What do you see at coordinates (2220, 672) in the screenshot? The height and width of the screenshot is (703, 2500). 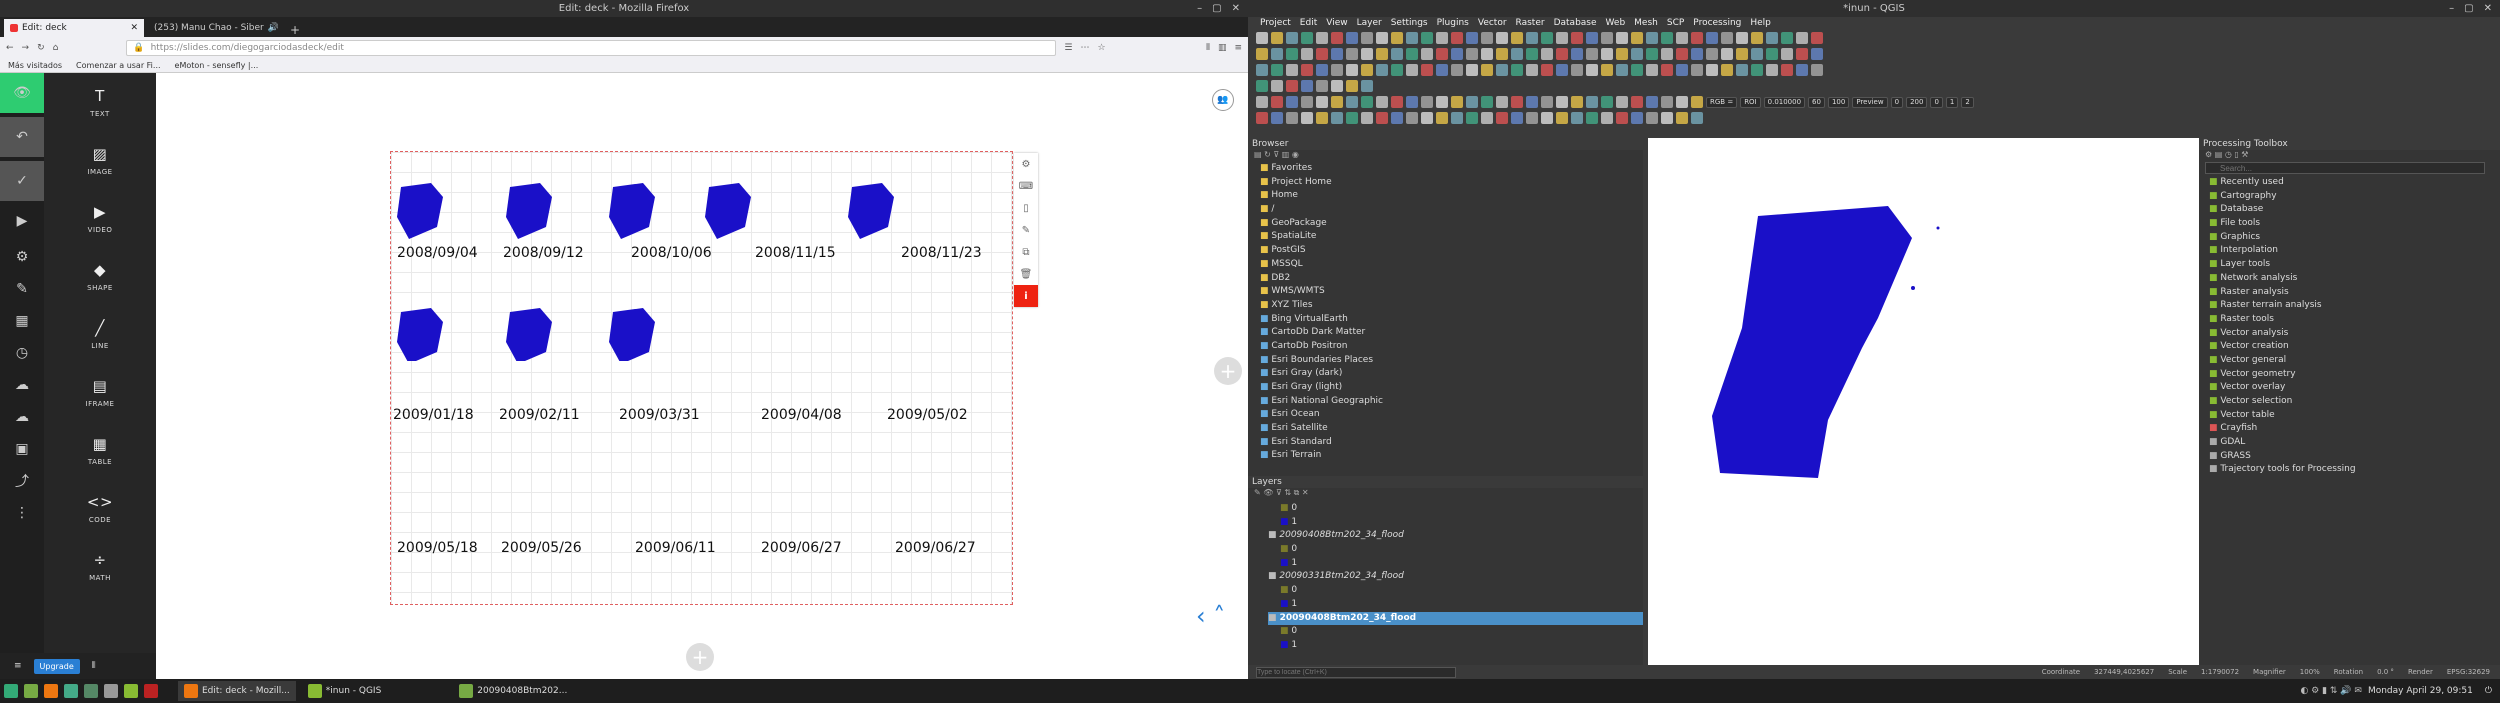 I see `scale-value: 1:1790072` at bounding box center [2220, 672].